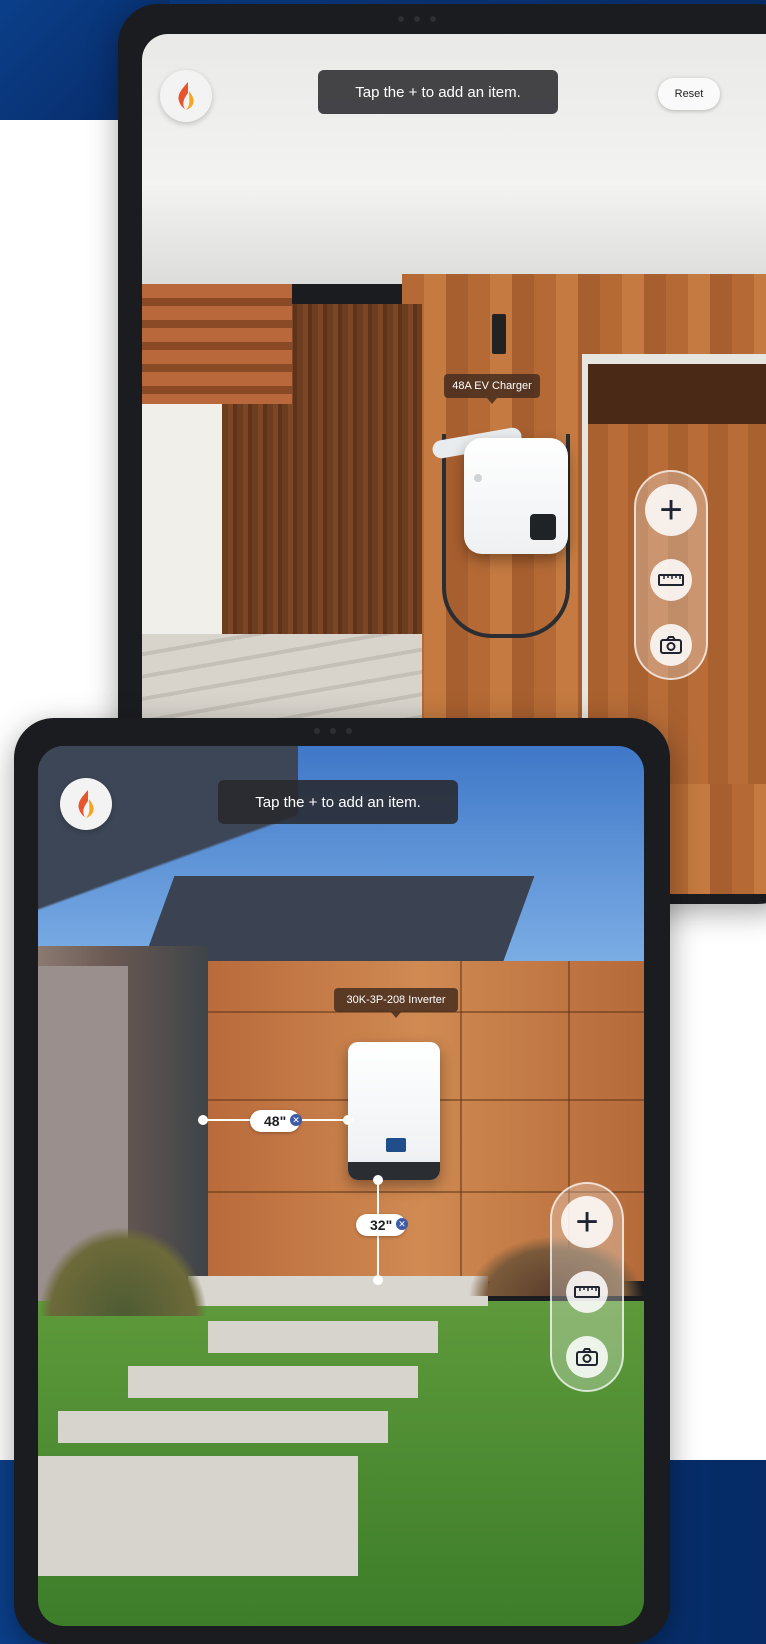 The height and width of the screenshot is (1644, 766). Describe the element at coordinates (168, 846) in the screenshot. I see `scene-overhang` at that location.